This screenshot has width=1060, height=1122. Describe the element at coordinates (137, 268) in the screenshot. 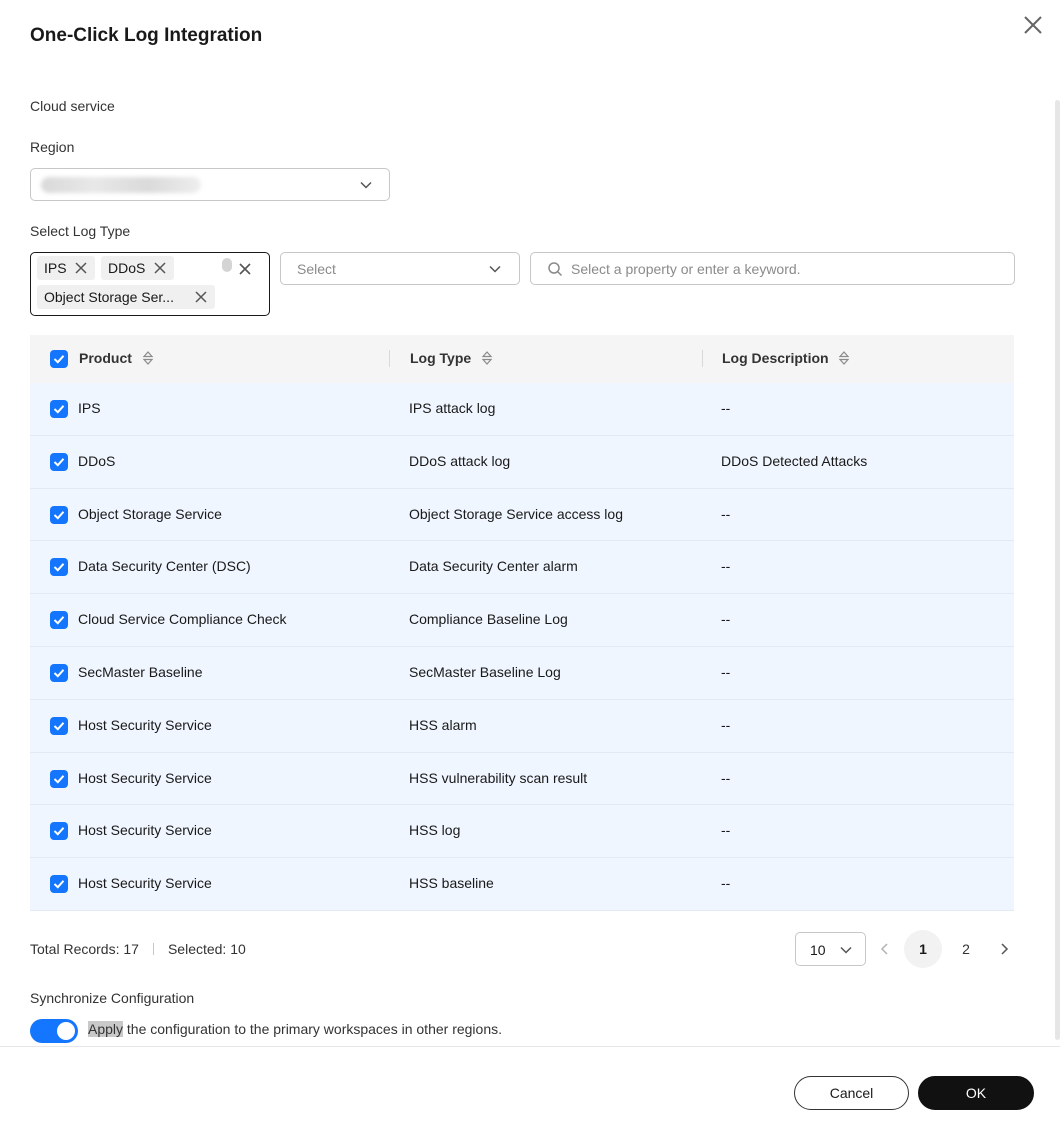

I see `tag-ddos: DDoS` at that location.